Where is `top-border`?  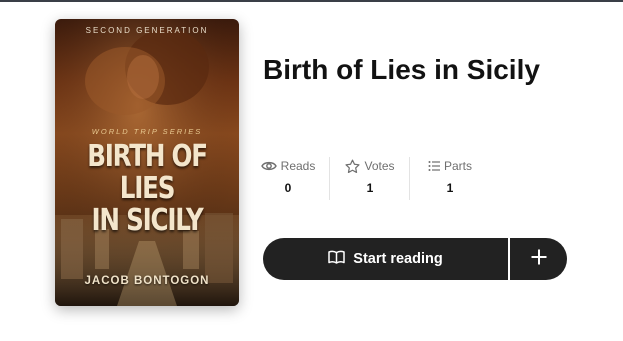
top-border is located at coordinates (311, 1).